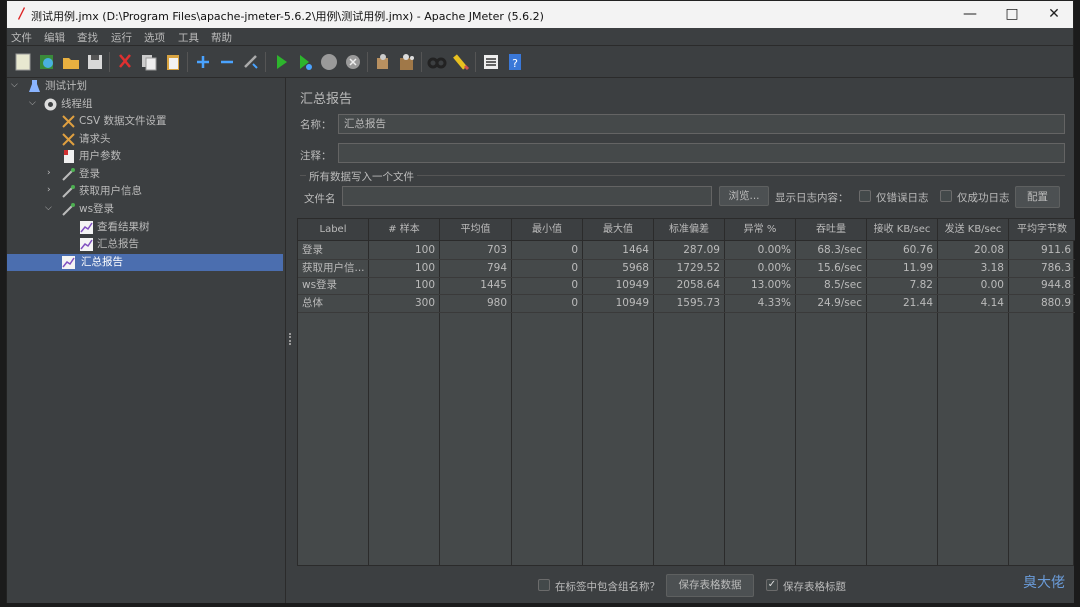 This screenshot has width=1080, height=607. I want to click on table-cell: 7.82, so click(902, 285).